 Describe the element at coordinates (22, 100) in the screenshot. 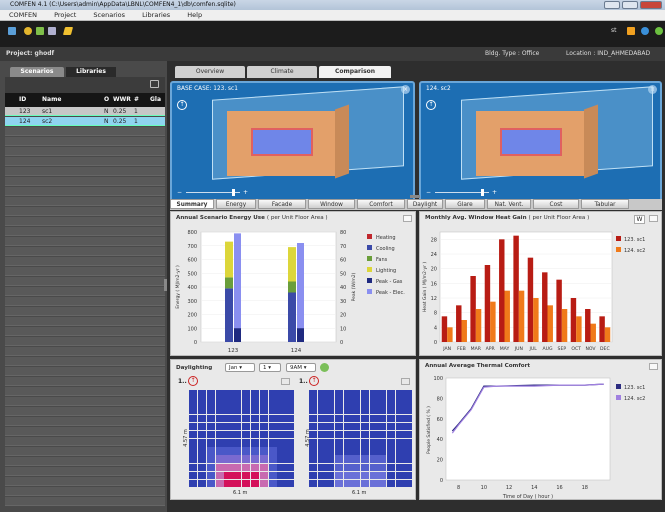

I see `col-id: ID` at that location.